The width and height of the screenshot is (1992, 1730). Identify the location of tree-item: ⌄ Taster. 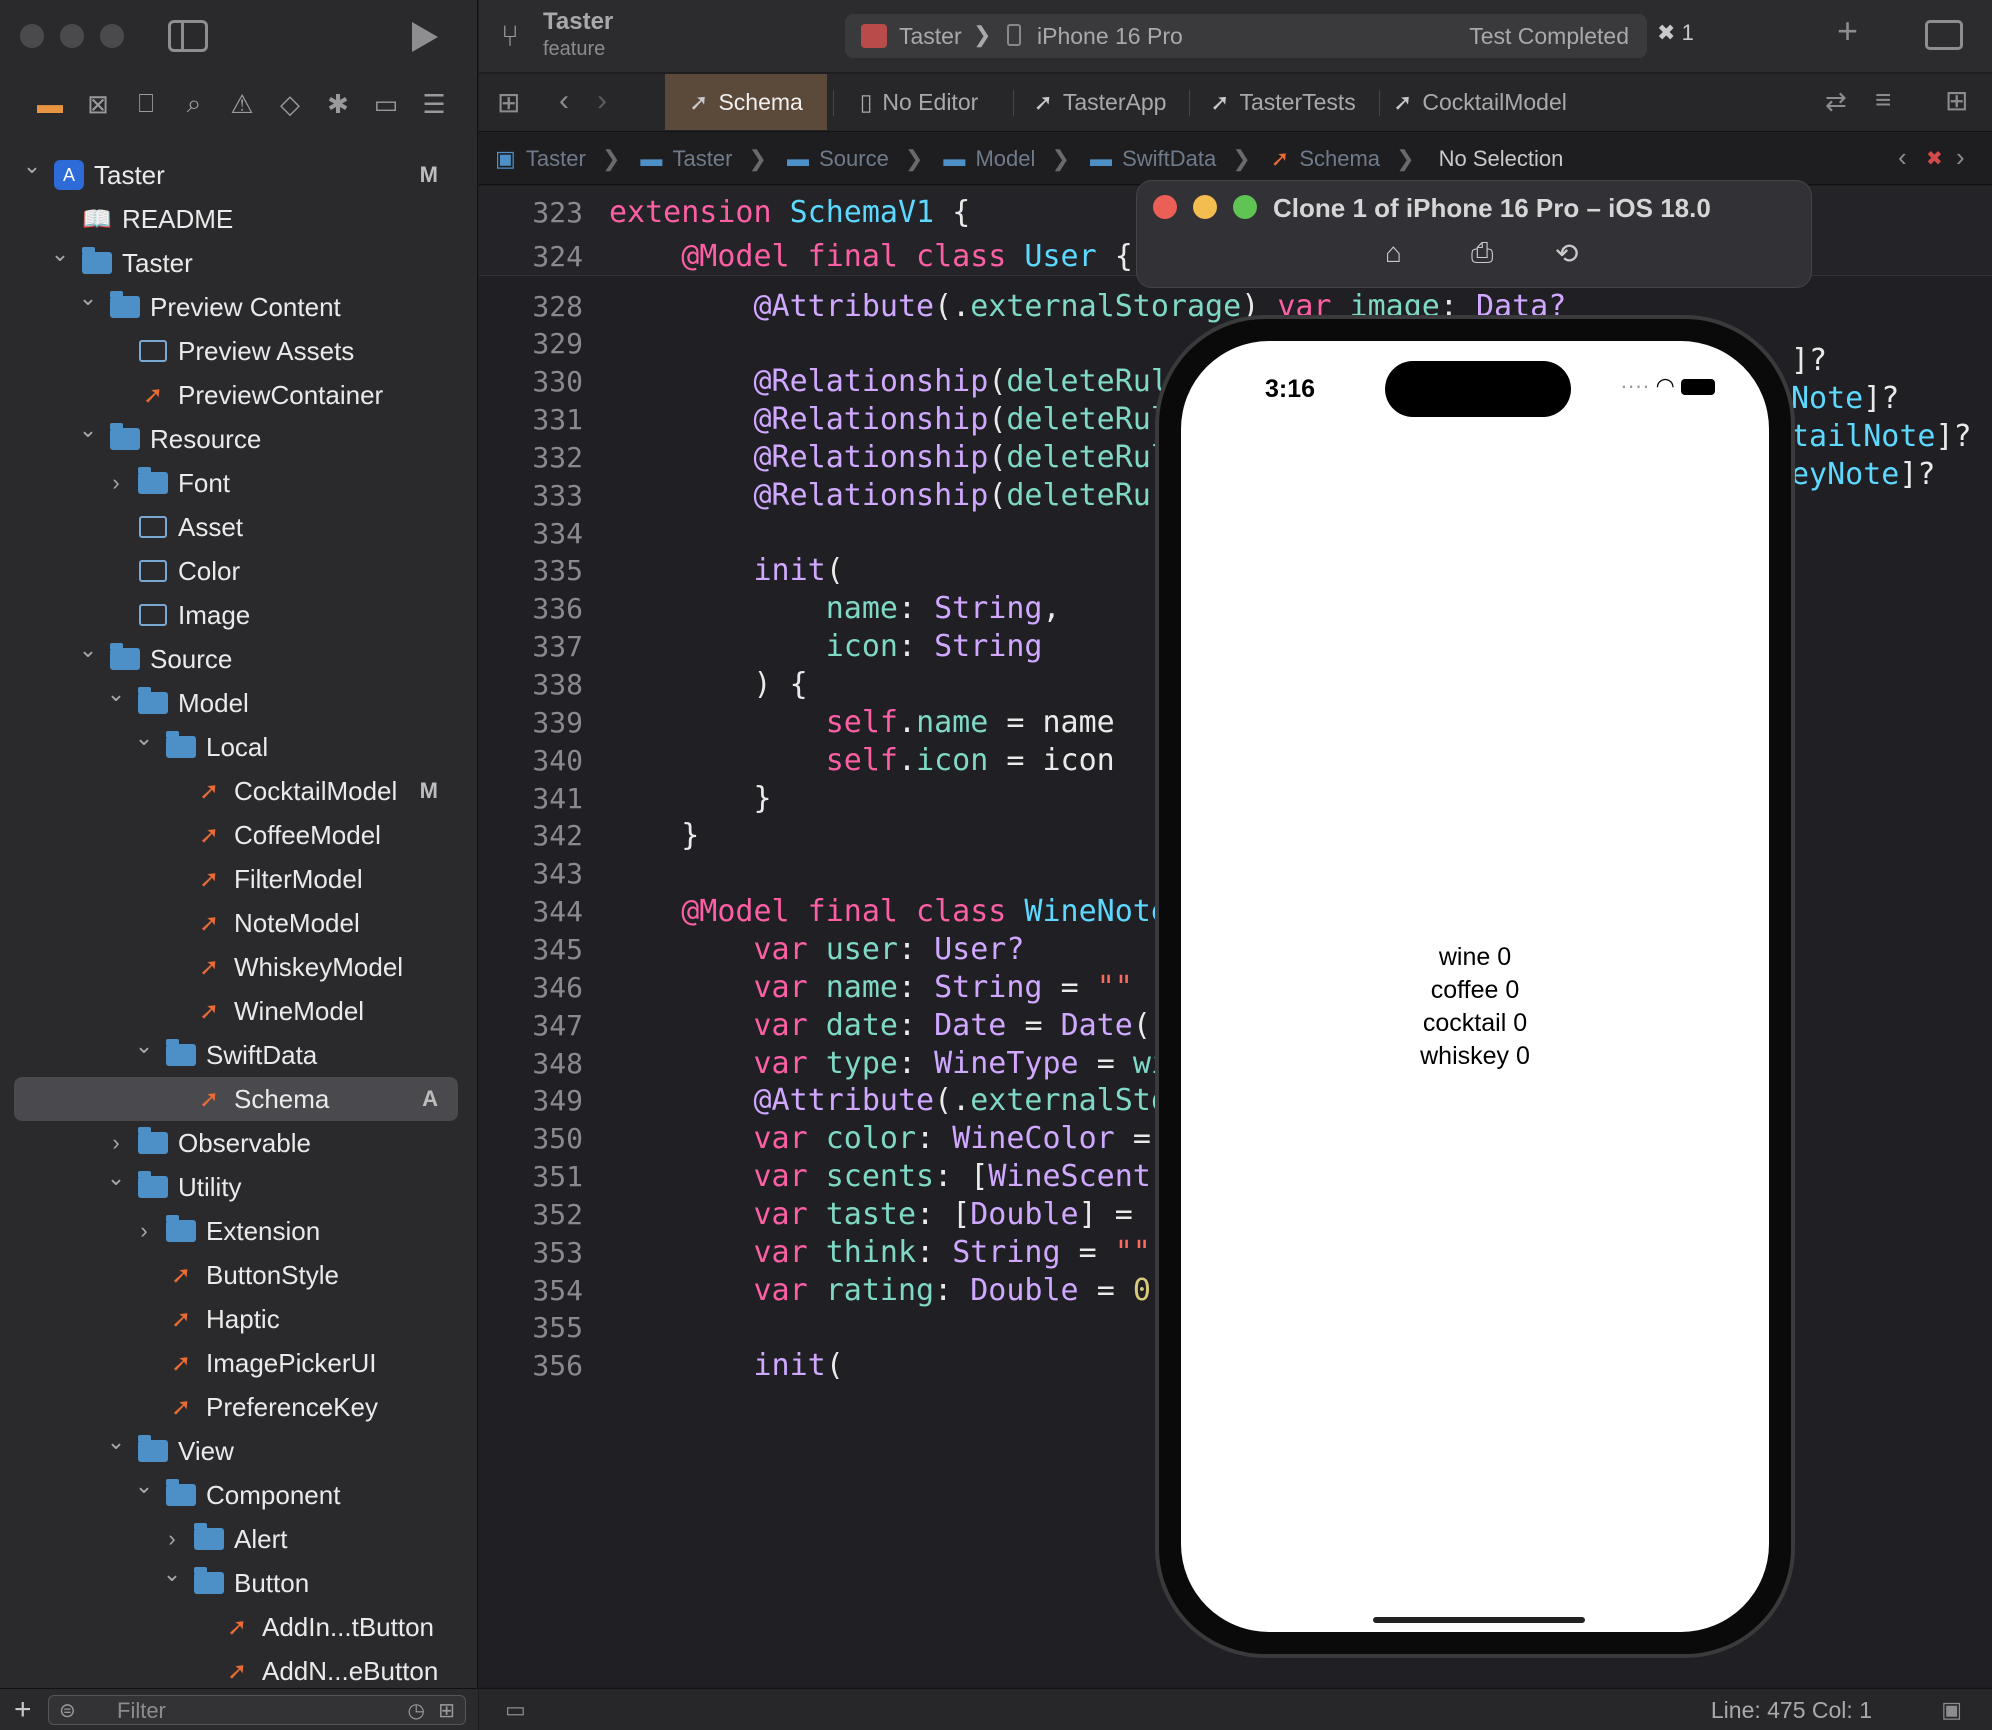
(236, 263).